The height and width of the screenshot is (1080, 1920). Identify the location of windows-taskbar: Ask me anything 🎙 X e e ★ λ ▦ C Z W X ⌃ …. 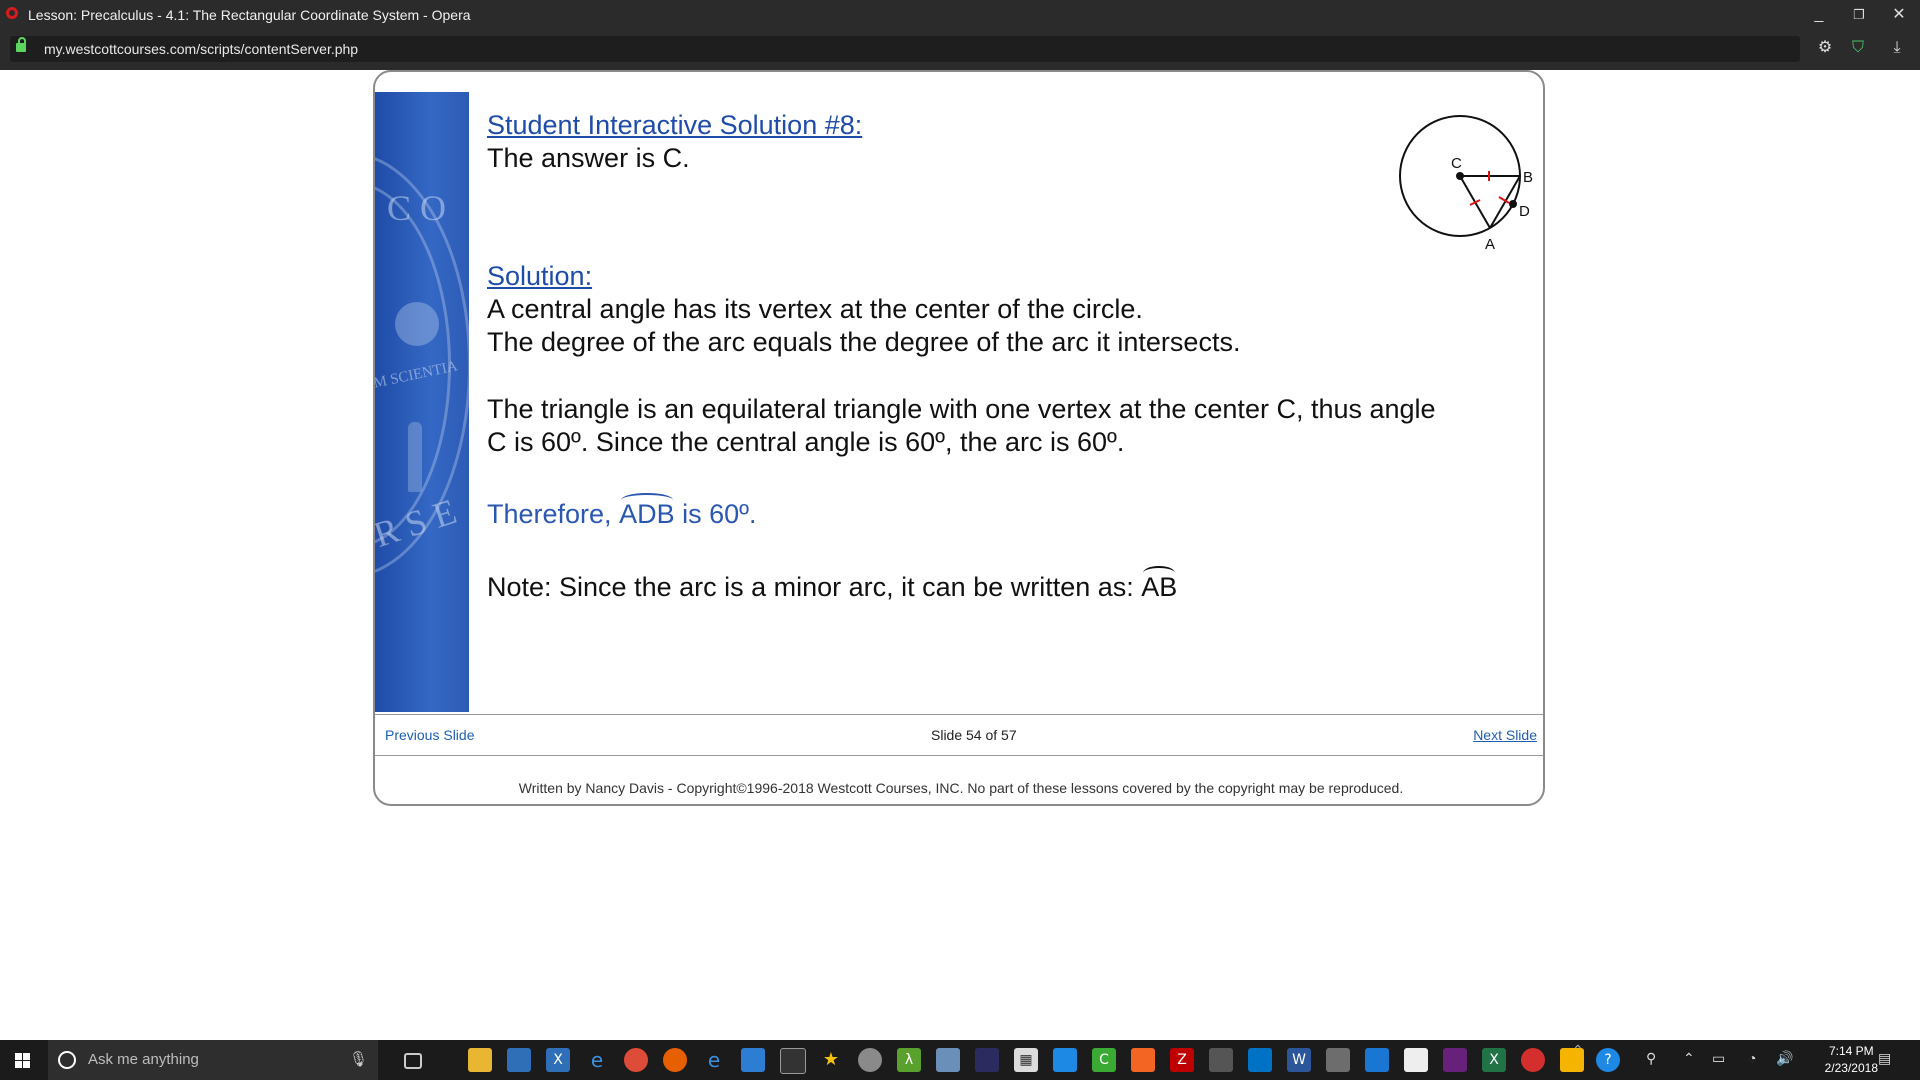
(960, 1060).